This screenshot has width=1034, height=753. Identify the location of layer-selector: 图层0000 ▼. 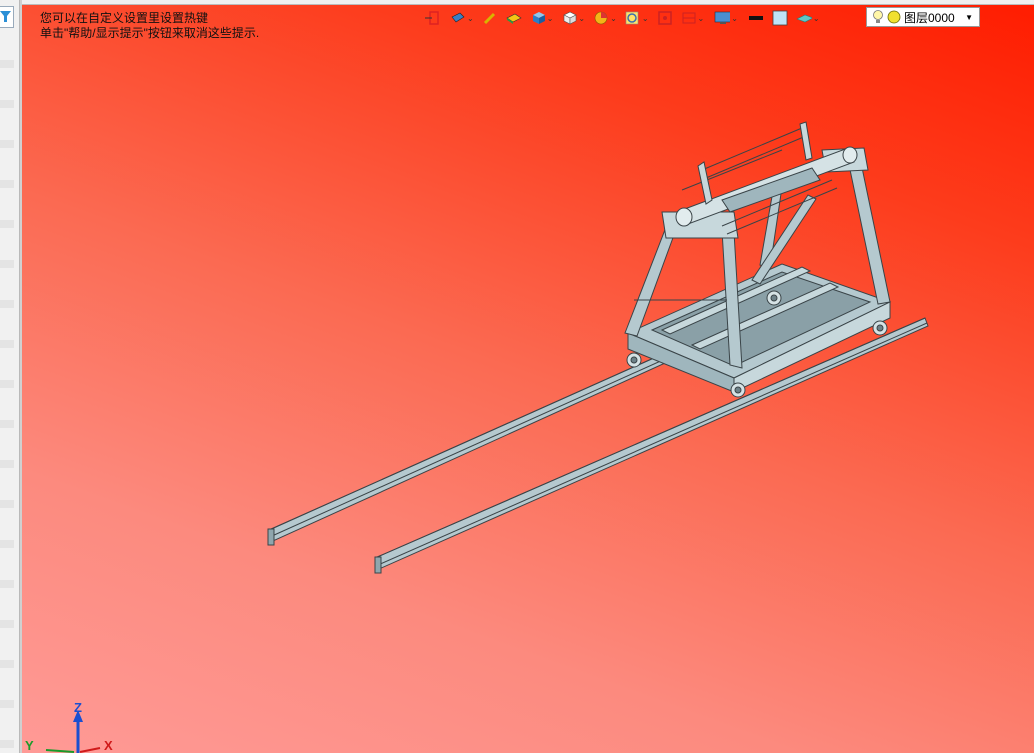
(923, 17).